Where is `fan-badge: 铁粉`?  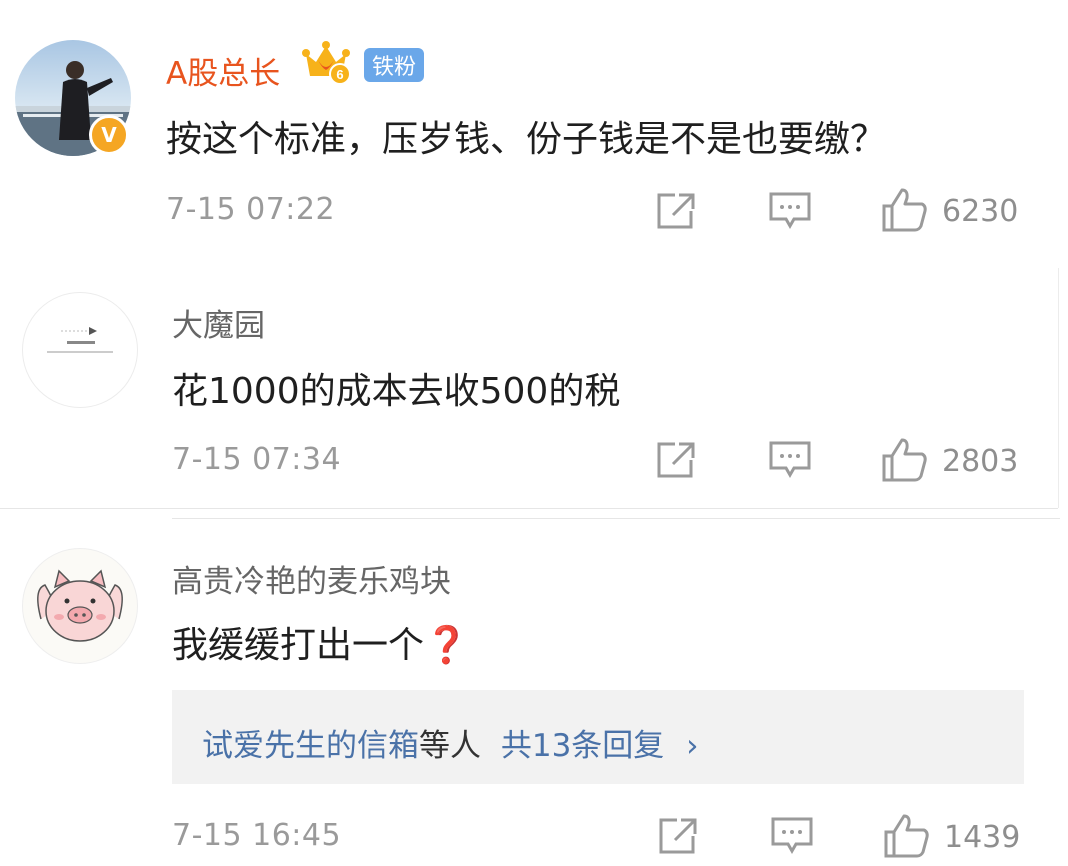 fan-badge: 铁粉 is located at coordinates (394, 65).